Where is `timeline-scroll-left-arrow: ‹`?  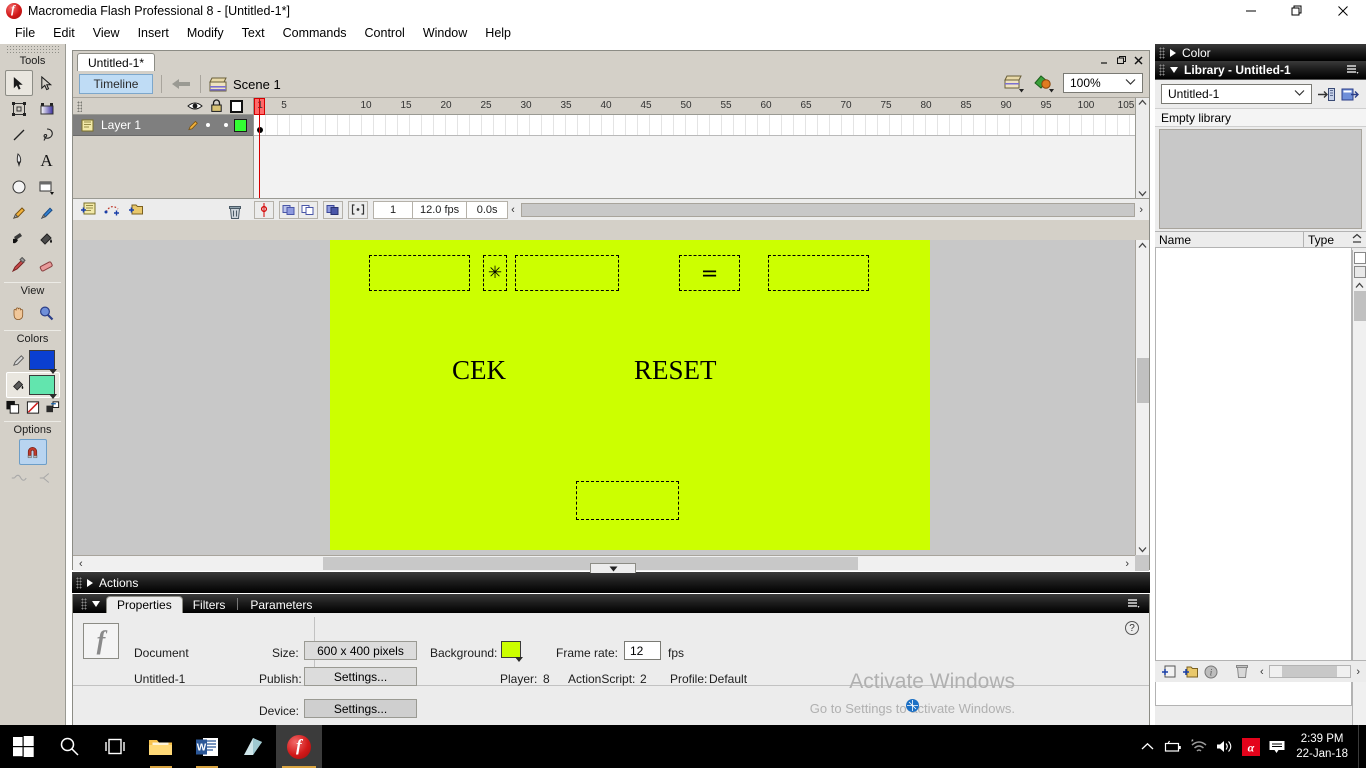
timeline-scroll-left-arrow: ‹ is located at coordinates (513, 210).